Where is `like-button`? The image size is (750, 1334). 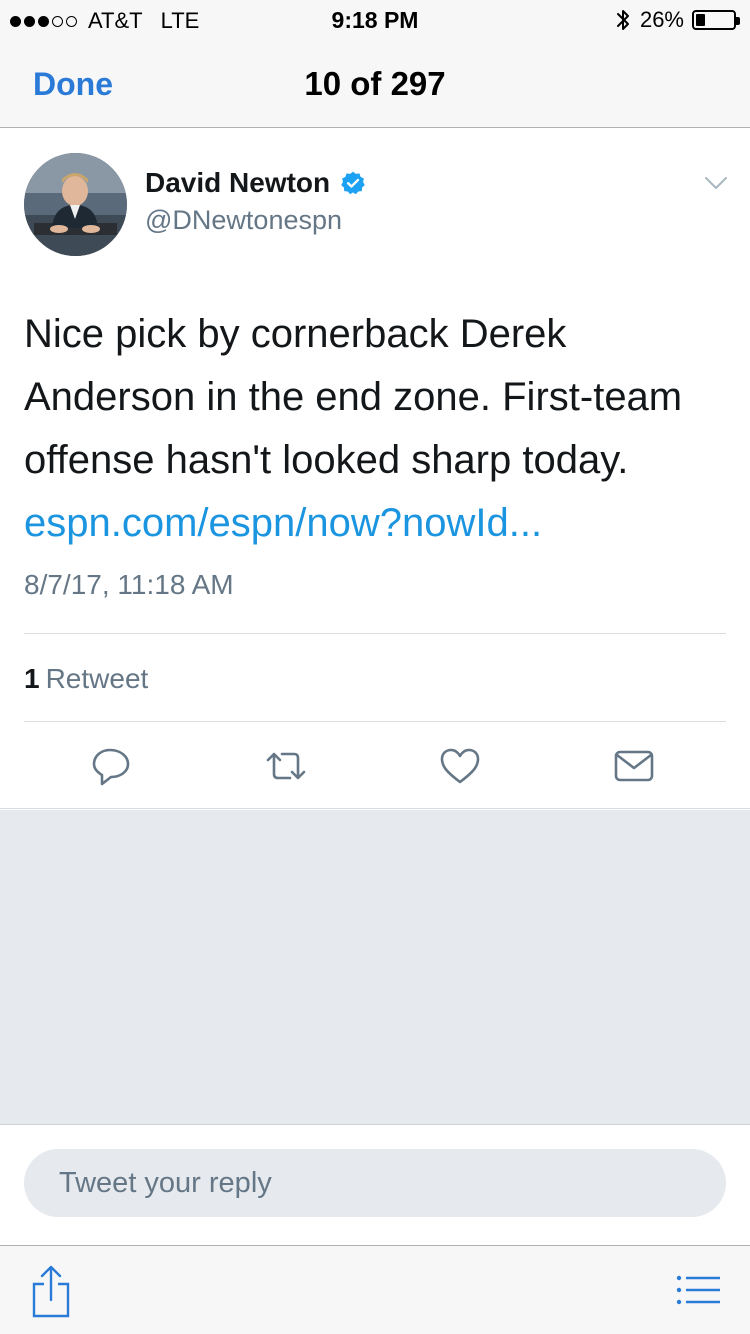
like-button is located at coordinates (460, 766).